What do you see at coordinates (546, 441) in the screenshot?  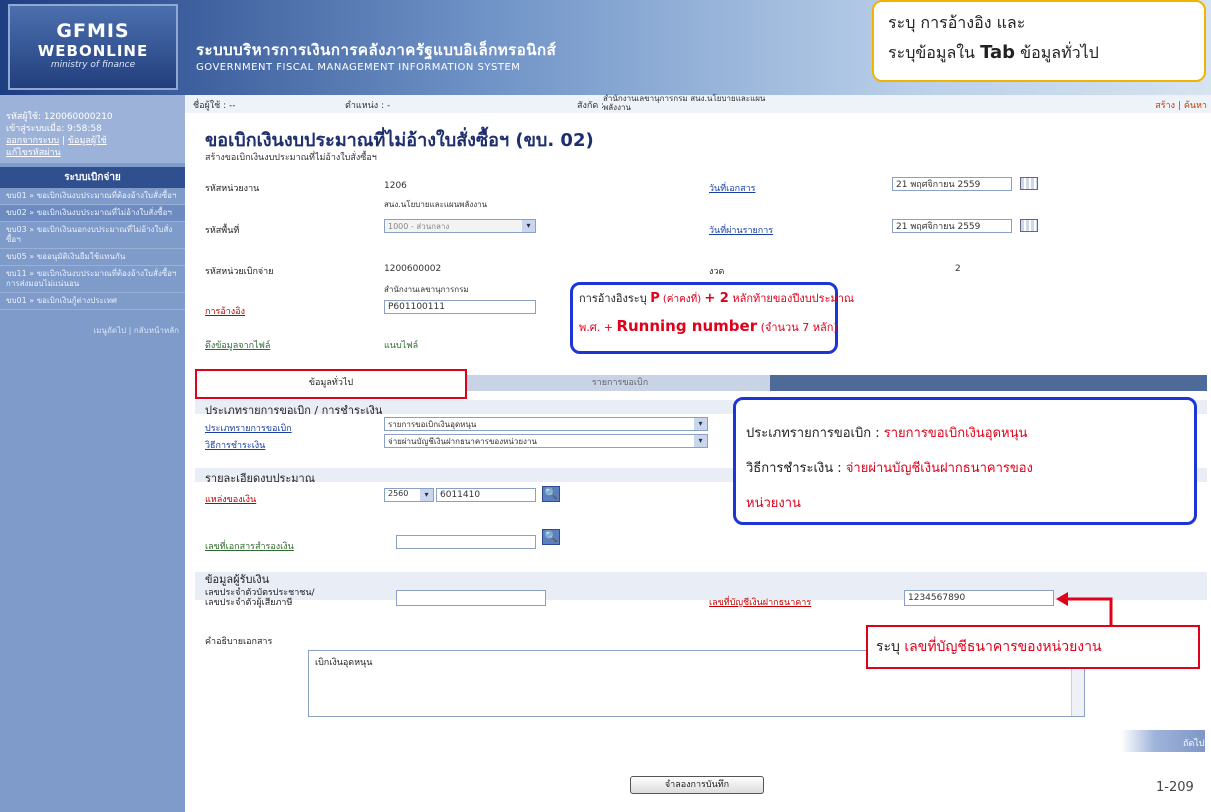 I see `payment-select: จ่ายผ่านบัญชีเงินฝากธนาคารของหน่วยงาน ▾` at bounding box center [546, 441].